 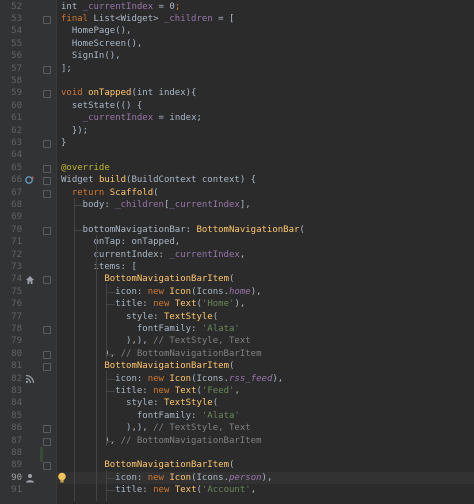 What do you see at coordinates (16, 279) in the screenshot?
I see `line-number: 74` at bounding box center [16, 279].